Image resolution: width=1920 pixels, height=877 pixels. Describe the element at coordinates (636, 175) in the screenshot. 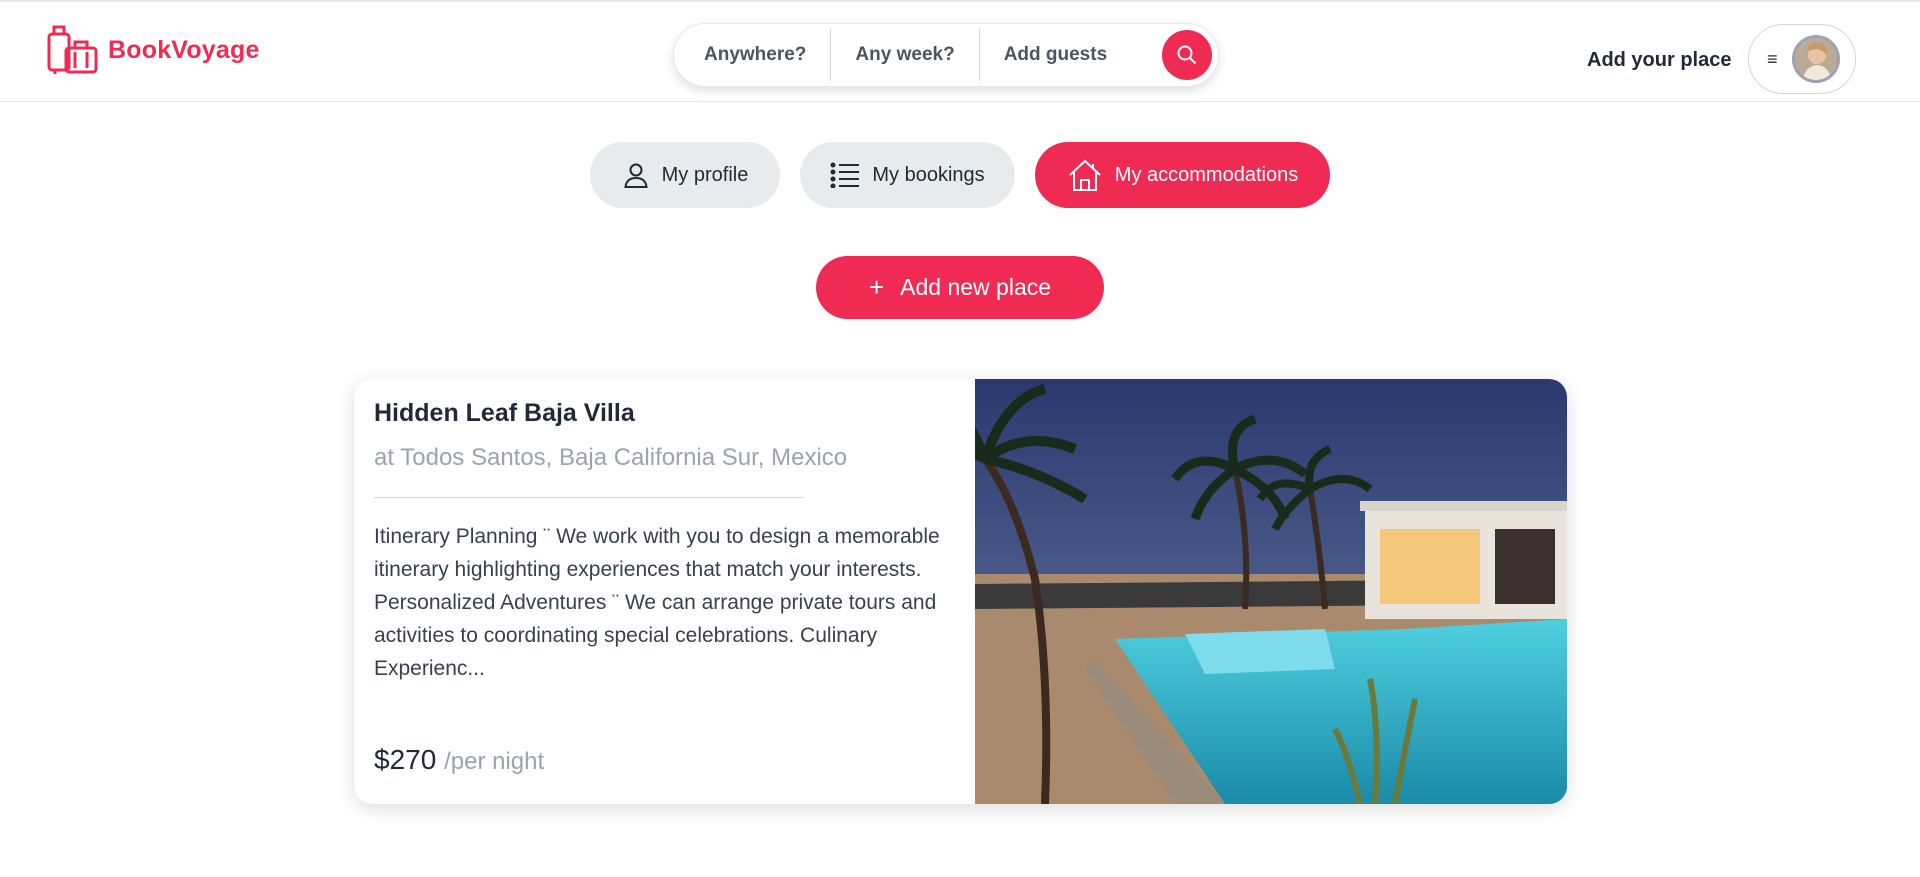

I see `user-icon` at that location.